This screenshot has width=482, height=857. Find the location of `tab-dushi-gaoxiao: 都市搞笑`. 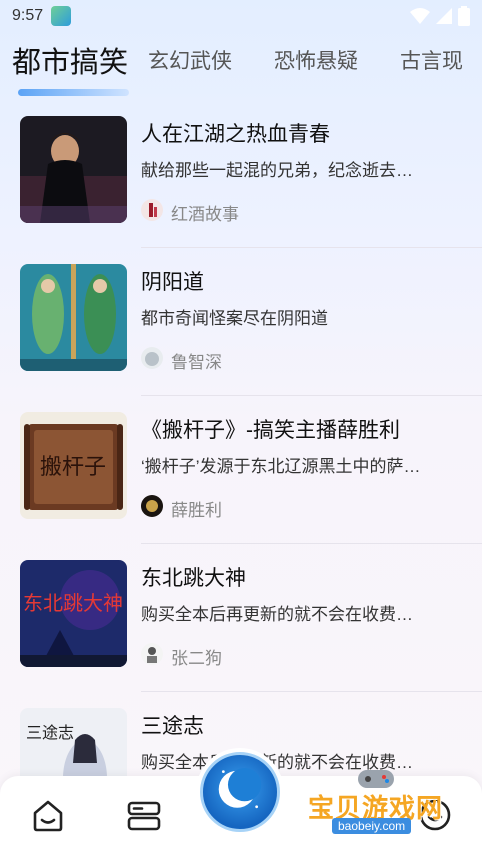

tab-dushi-gaoxiao: 都市搞笑 is located at coordinates (70, 60).